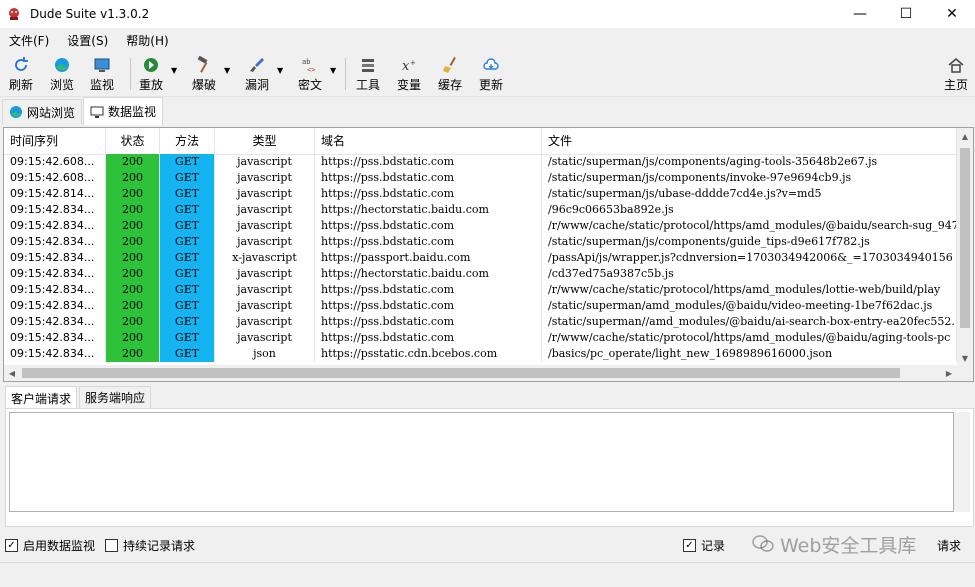  I want to click on vuln-button: 漏洞, so click(257, 74).